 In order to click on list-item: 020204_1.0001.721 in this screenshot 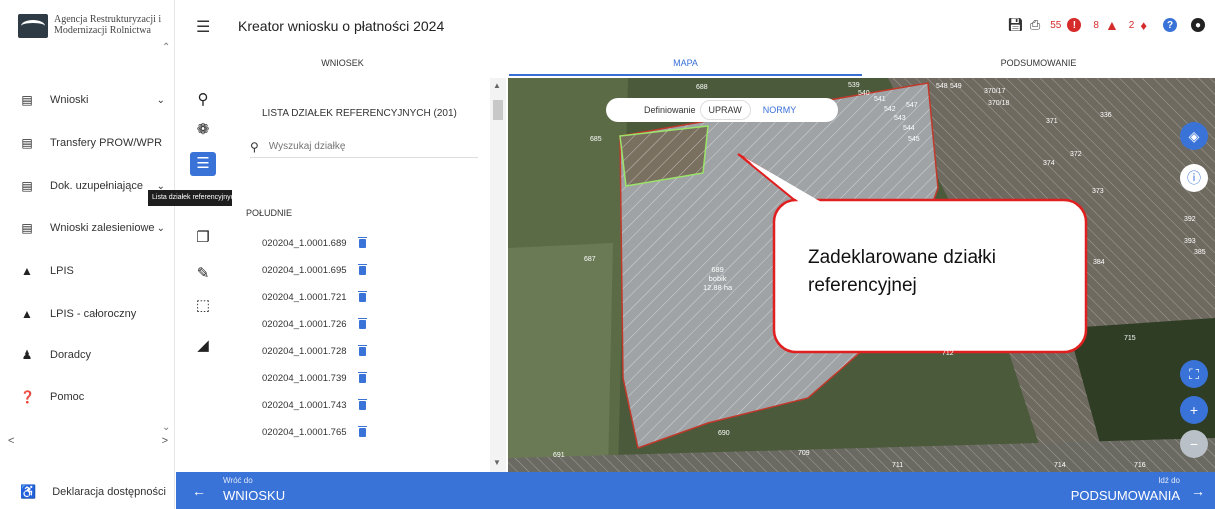, I will do `click(362, 297)`.